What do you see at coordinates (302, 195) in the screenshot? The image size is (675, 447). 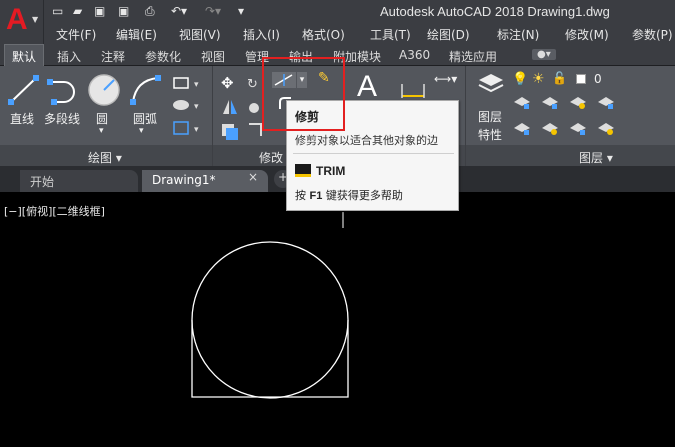 I see `tooltip-help-prefix: 按` at bounding box center [302, 195].